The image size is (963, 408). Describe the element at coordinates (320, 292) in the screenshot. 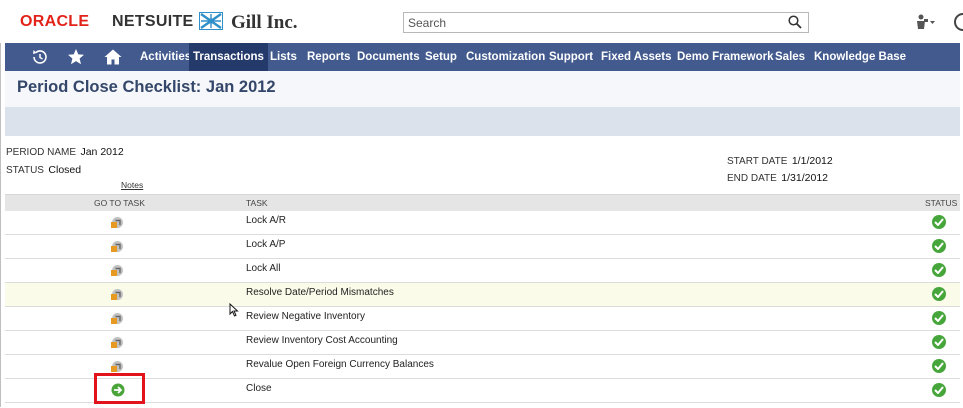

I see `task-name: Resolve Date/Period Mismatches` at that location.